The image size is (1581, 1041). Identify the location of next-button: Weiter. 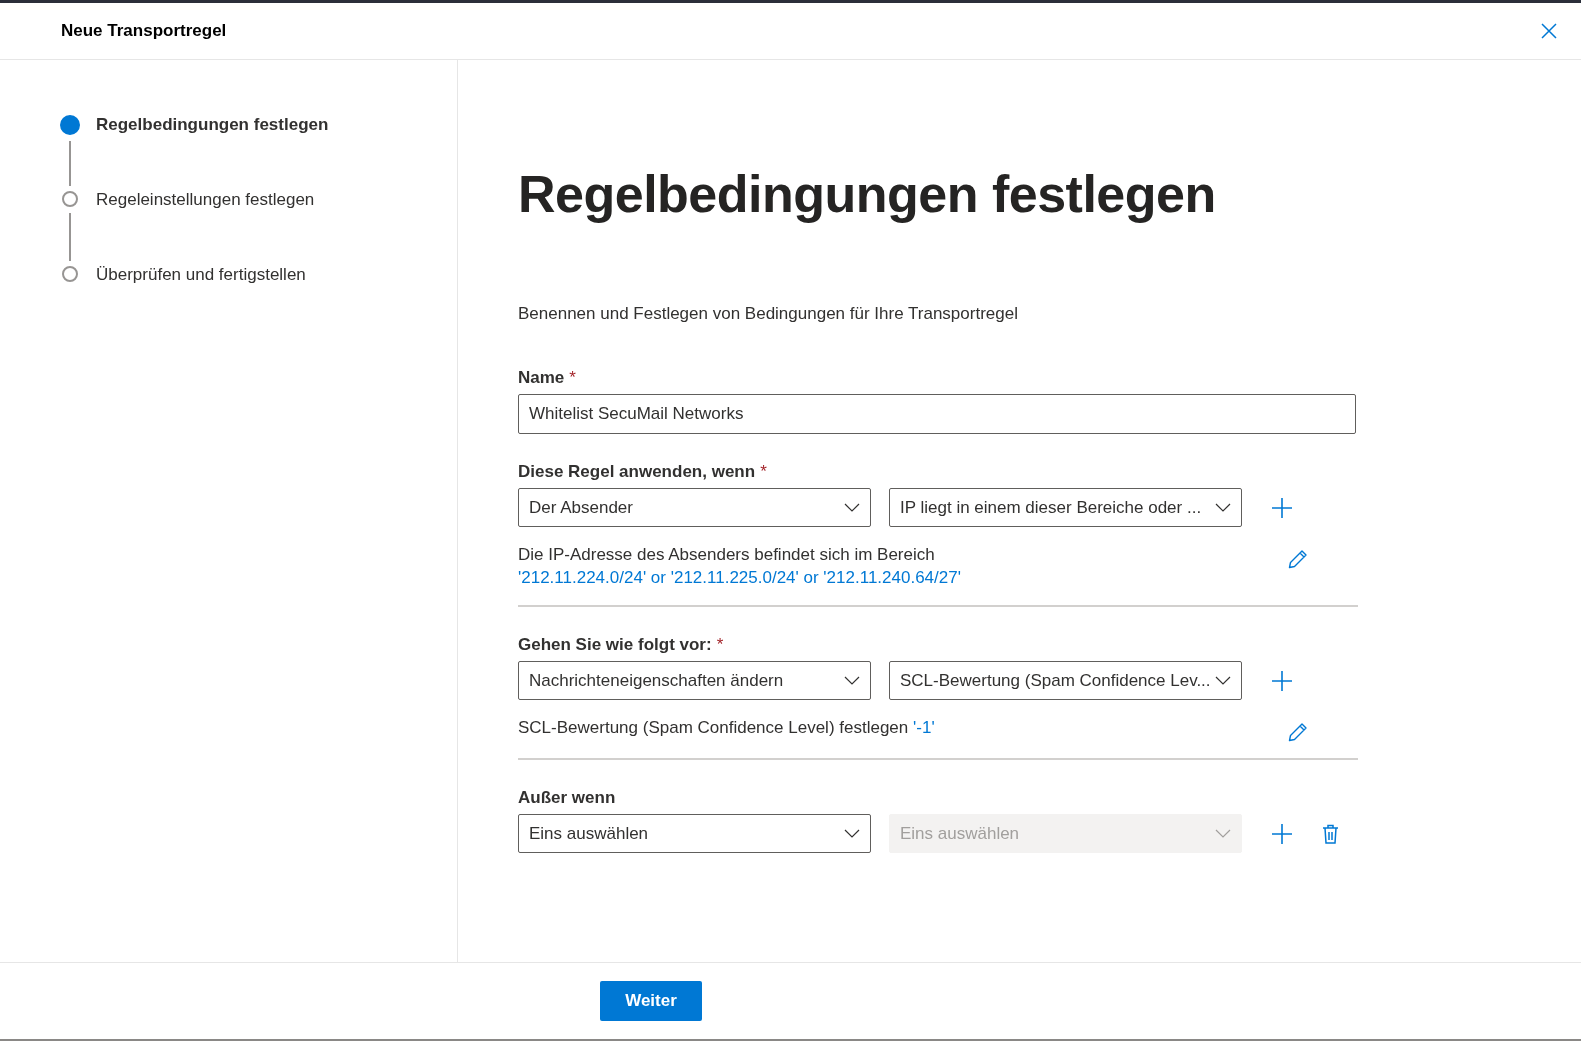
(651, 1001).